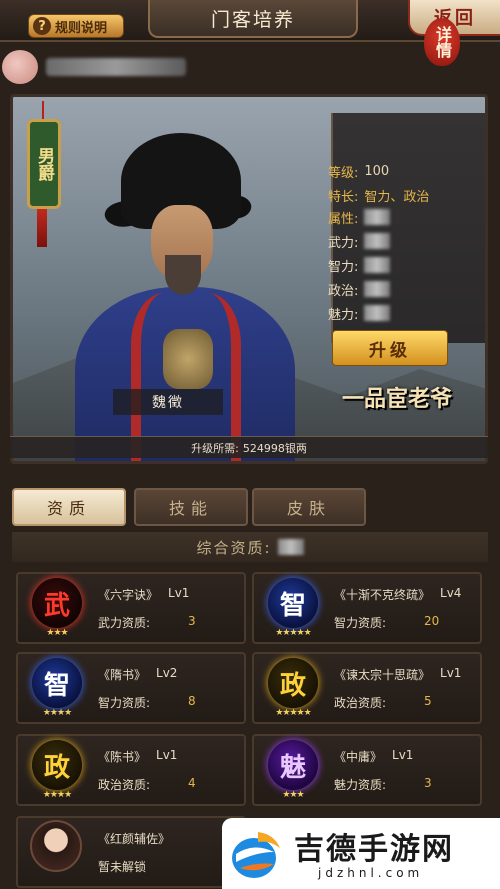 This screenshot has height=889, width=500. What do you see at coordinates (250, 507) in the screenshot?
I see `tab-bar: 资质 技能 皮肤` at bounding box center [250, 507].